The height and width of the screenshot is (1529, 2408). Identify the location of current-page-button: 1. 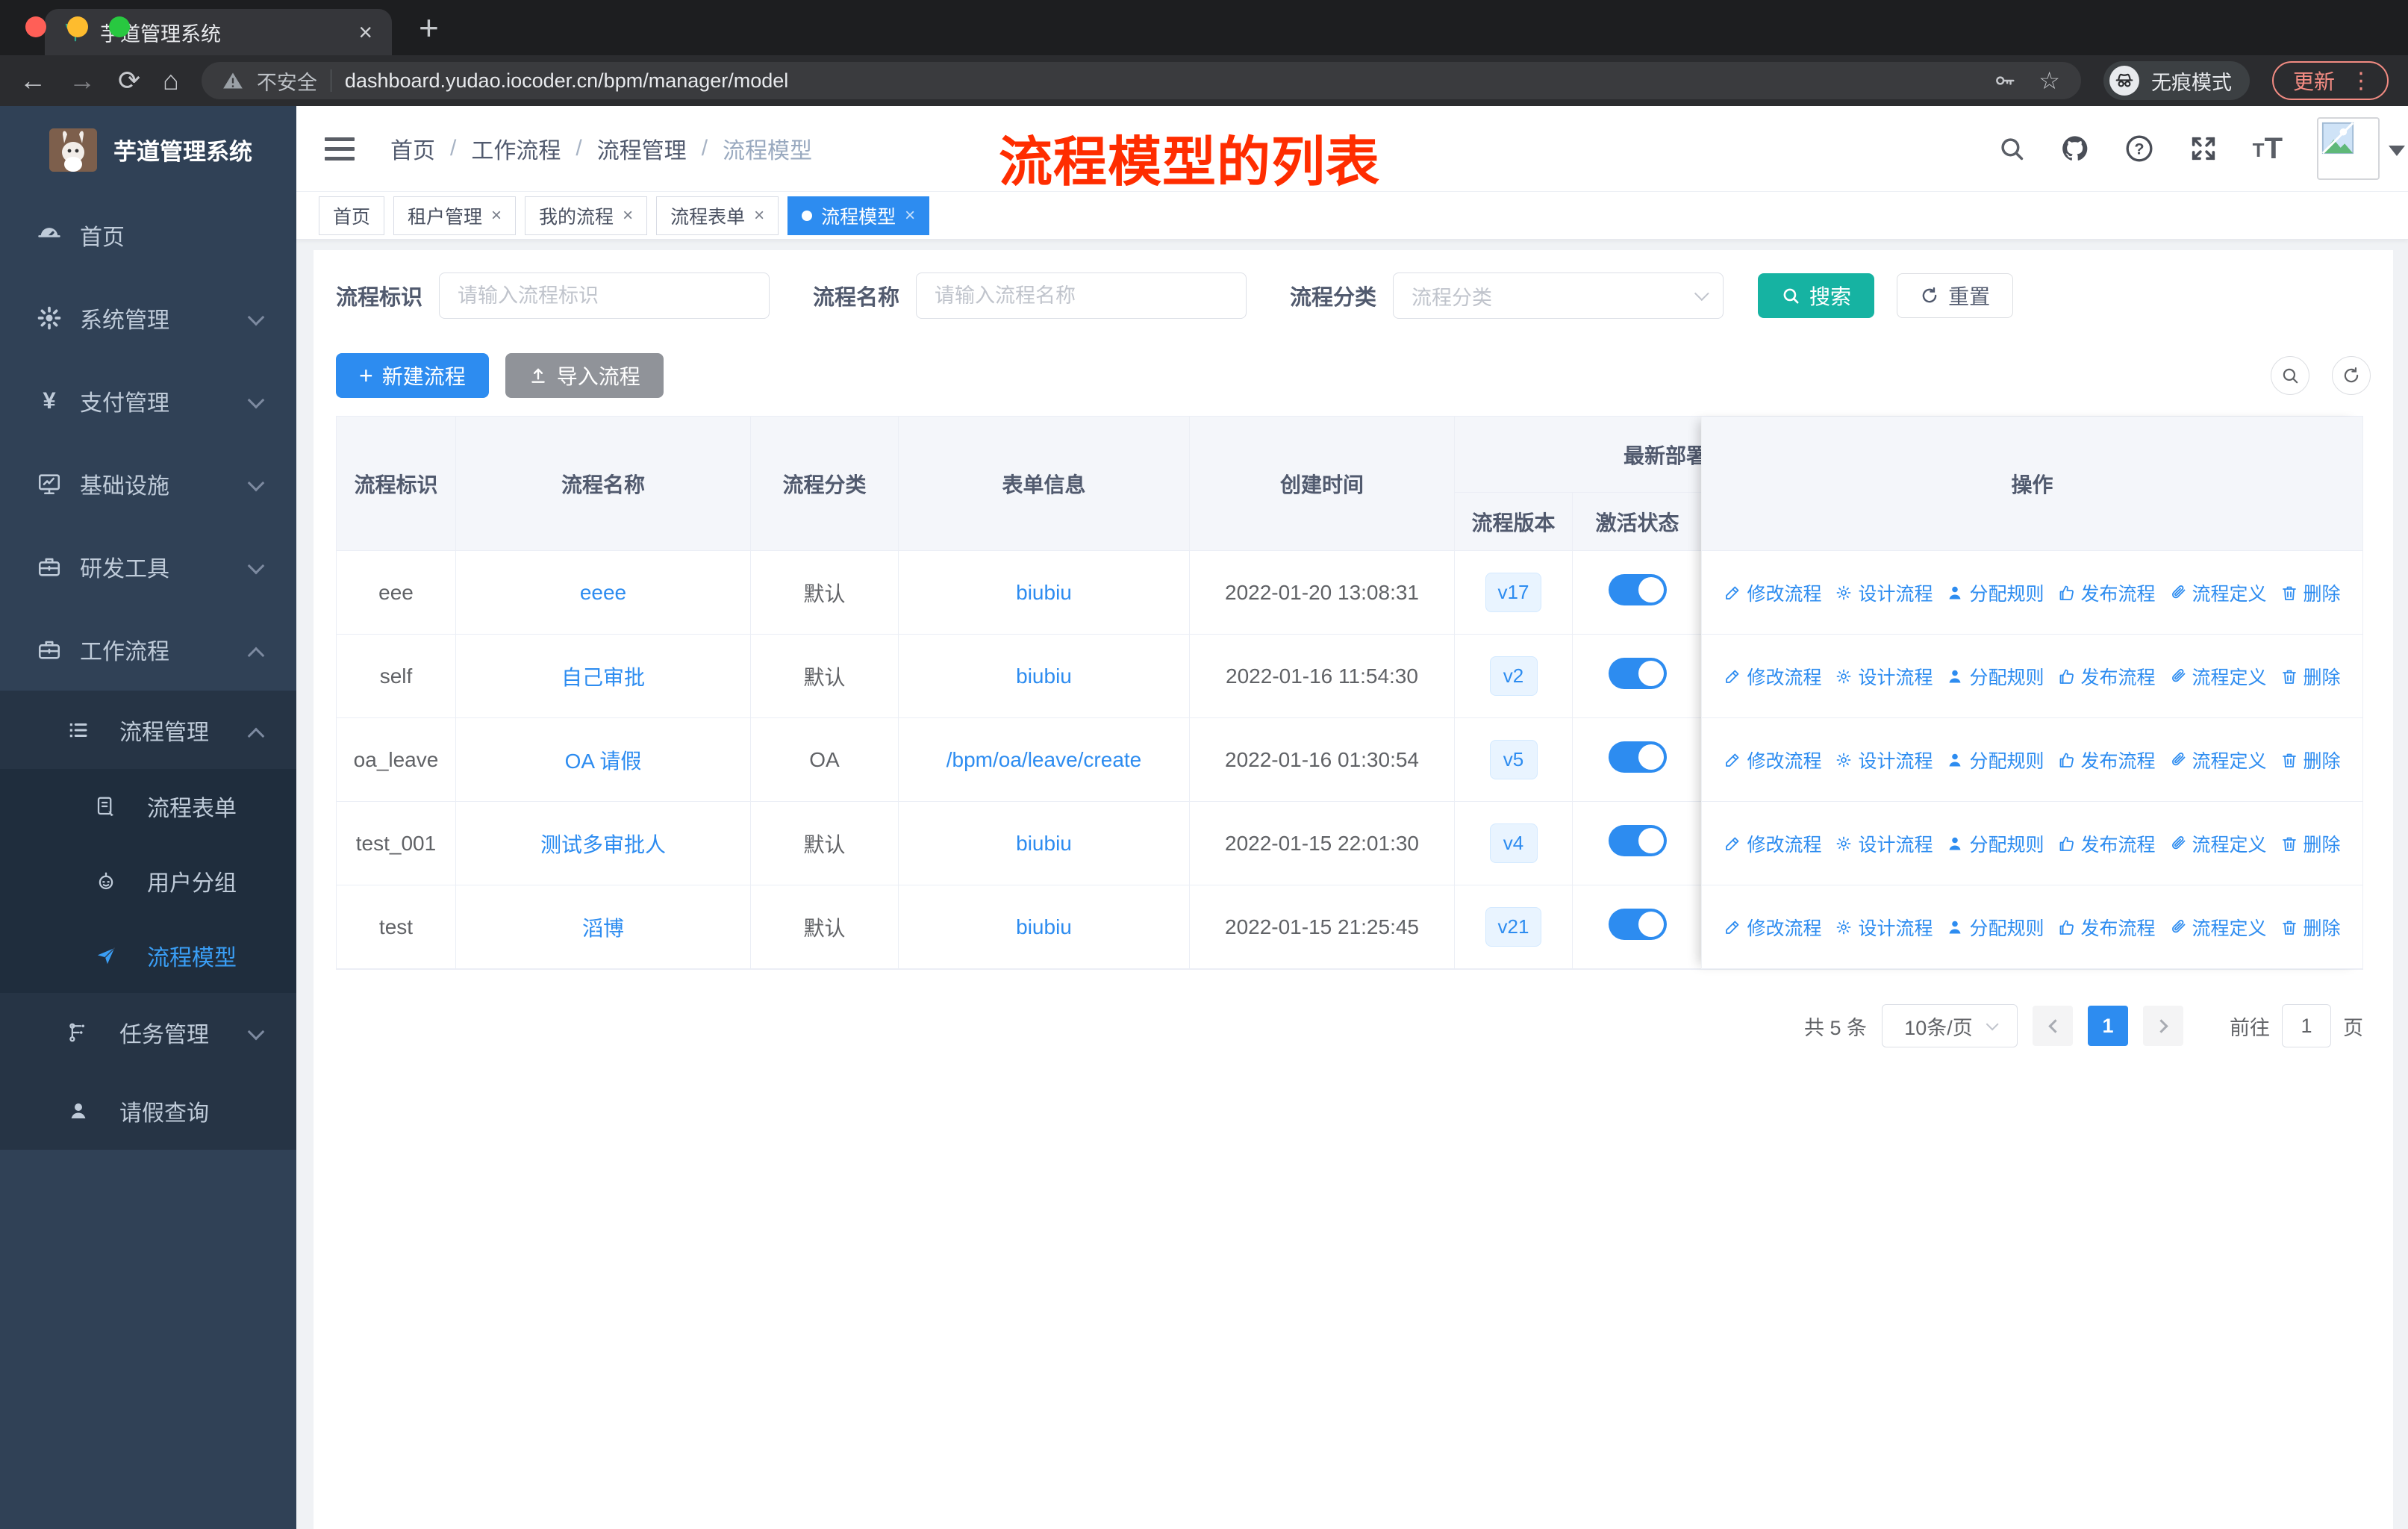
(2108, 1026).